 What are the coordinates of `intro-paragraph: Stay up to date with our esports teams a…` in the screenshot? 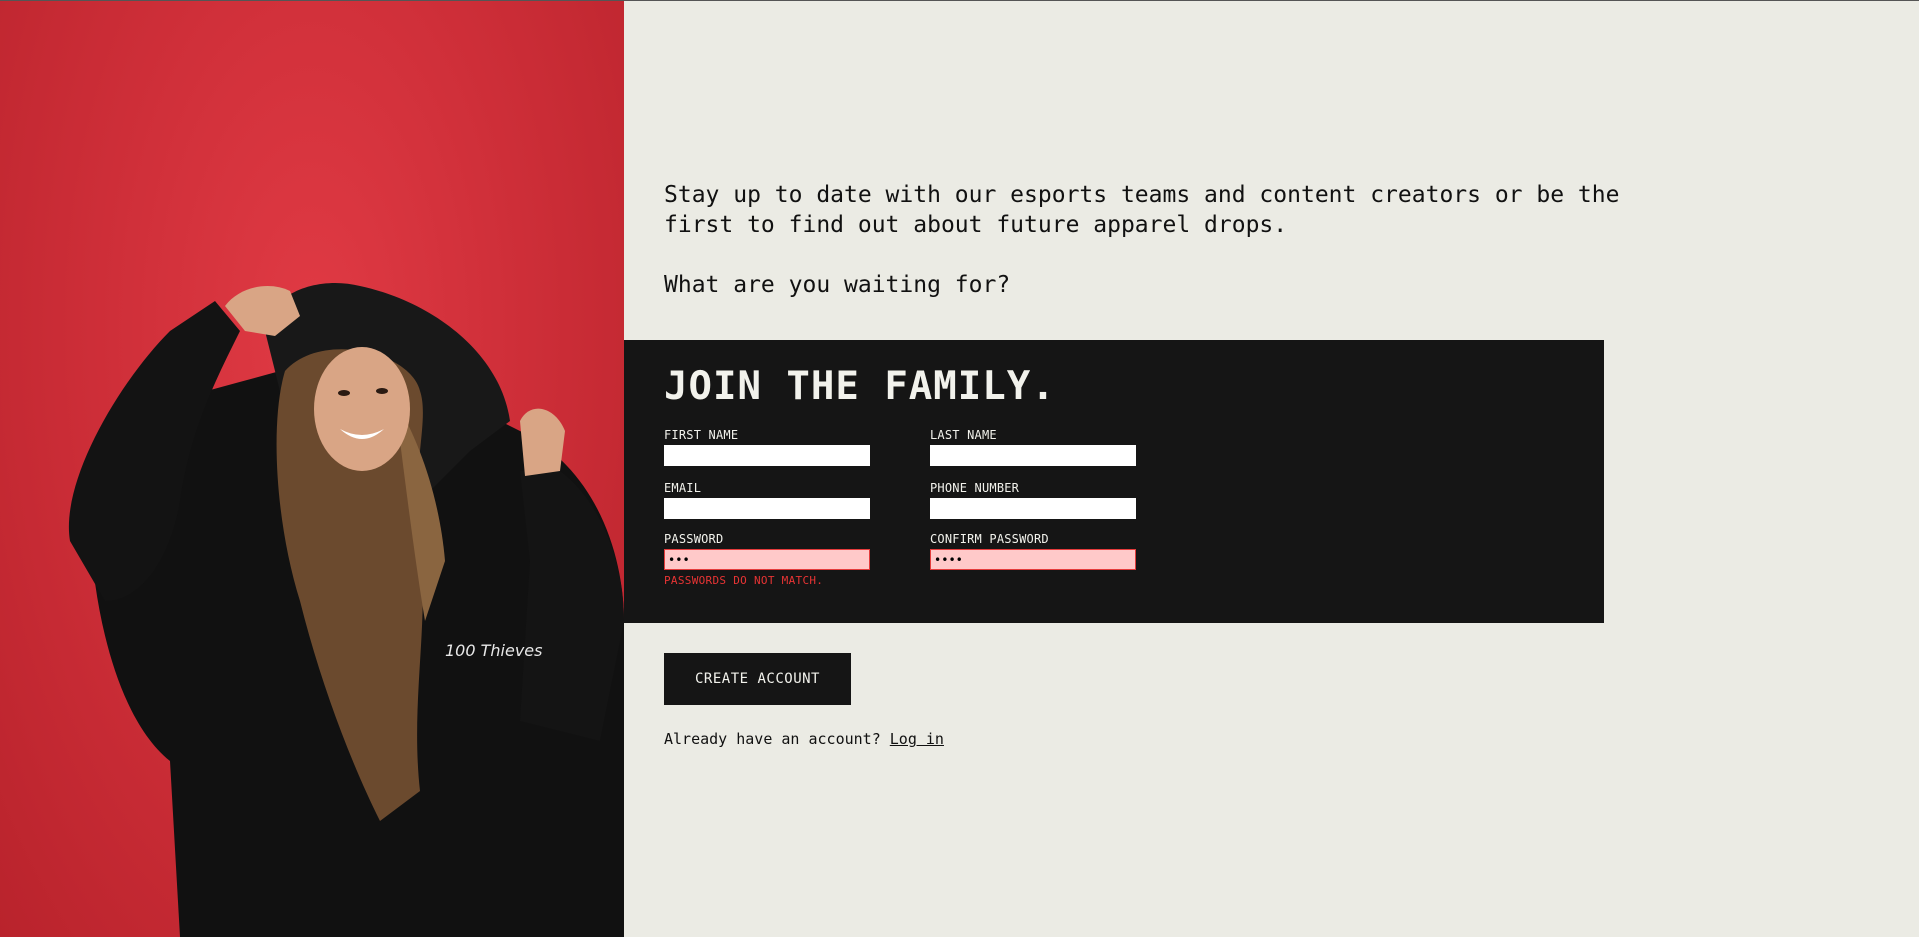 It's located at (1142, 210).